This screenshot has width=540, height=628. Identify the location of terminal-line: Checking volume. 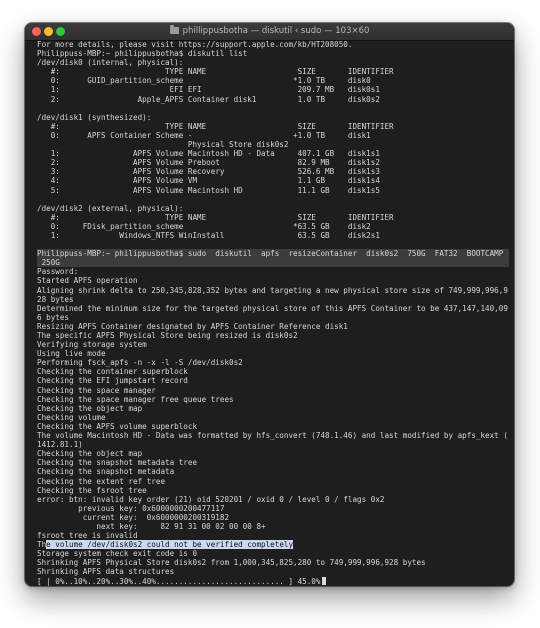
(71, 417).